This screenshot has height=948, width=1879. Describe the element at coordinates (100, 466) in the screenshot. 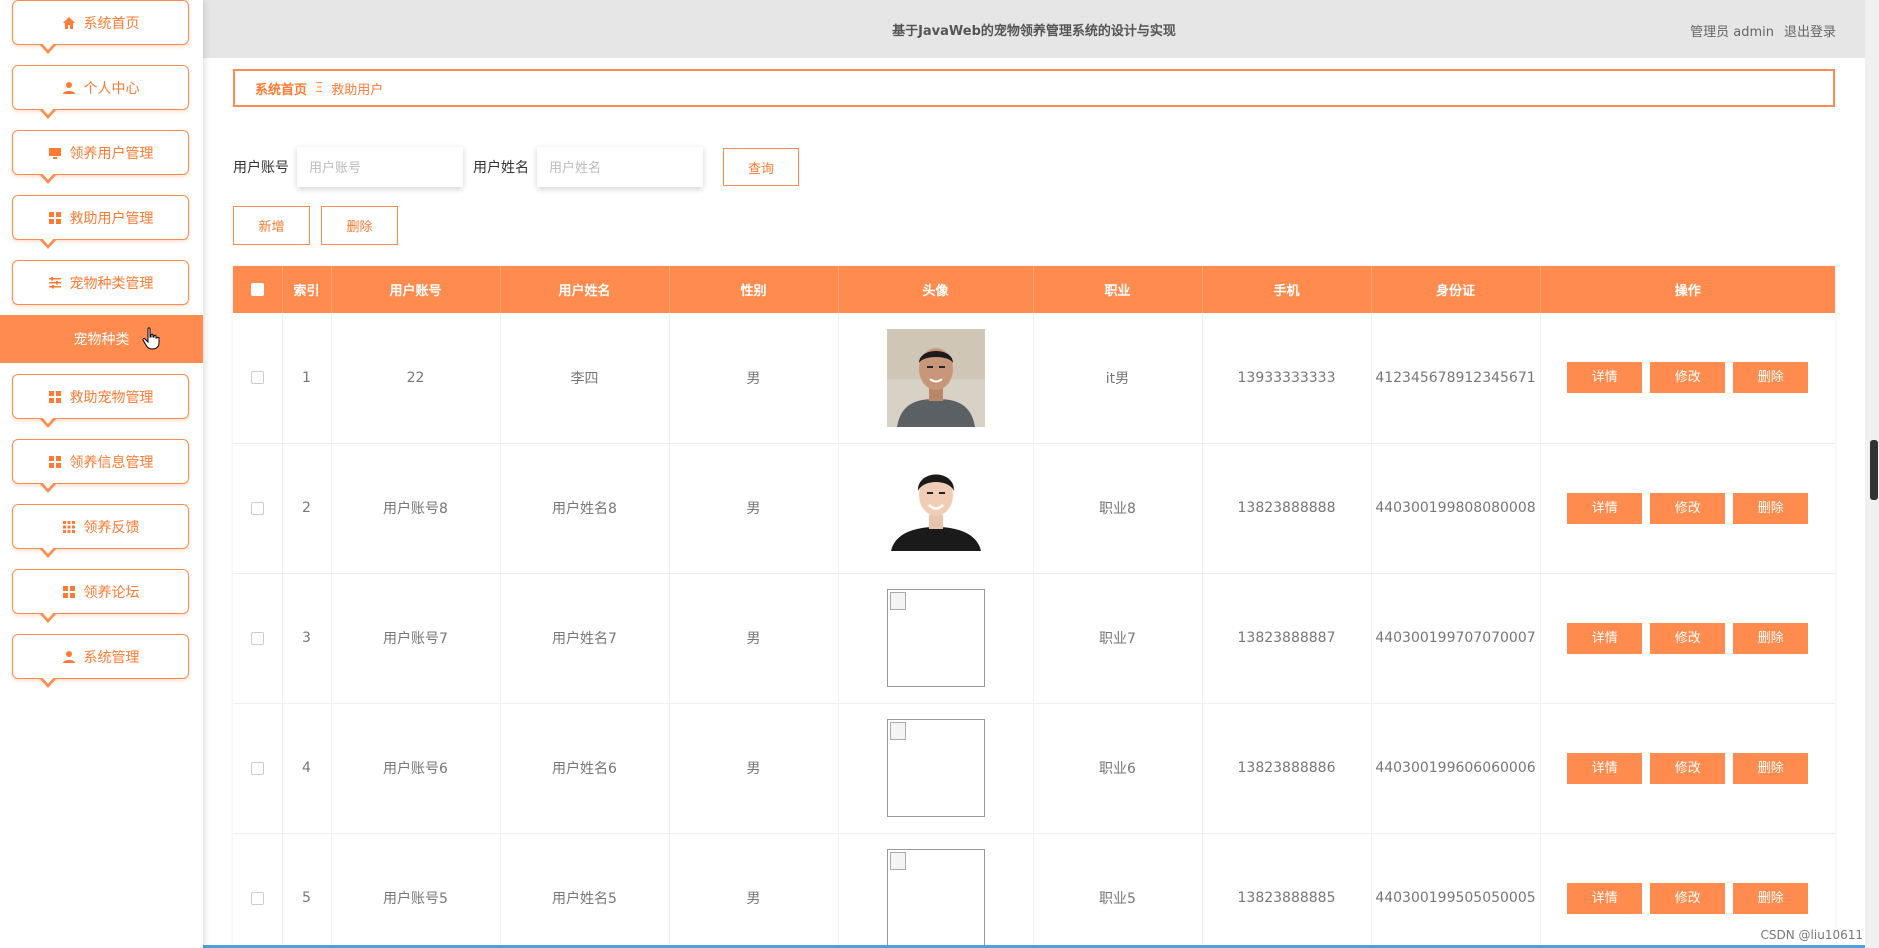

I see `sidebar-item-adopt-info-mgmt: 领养信息管理` at that location.